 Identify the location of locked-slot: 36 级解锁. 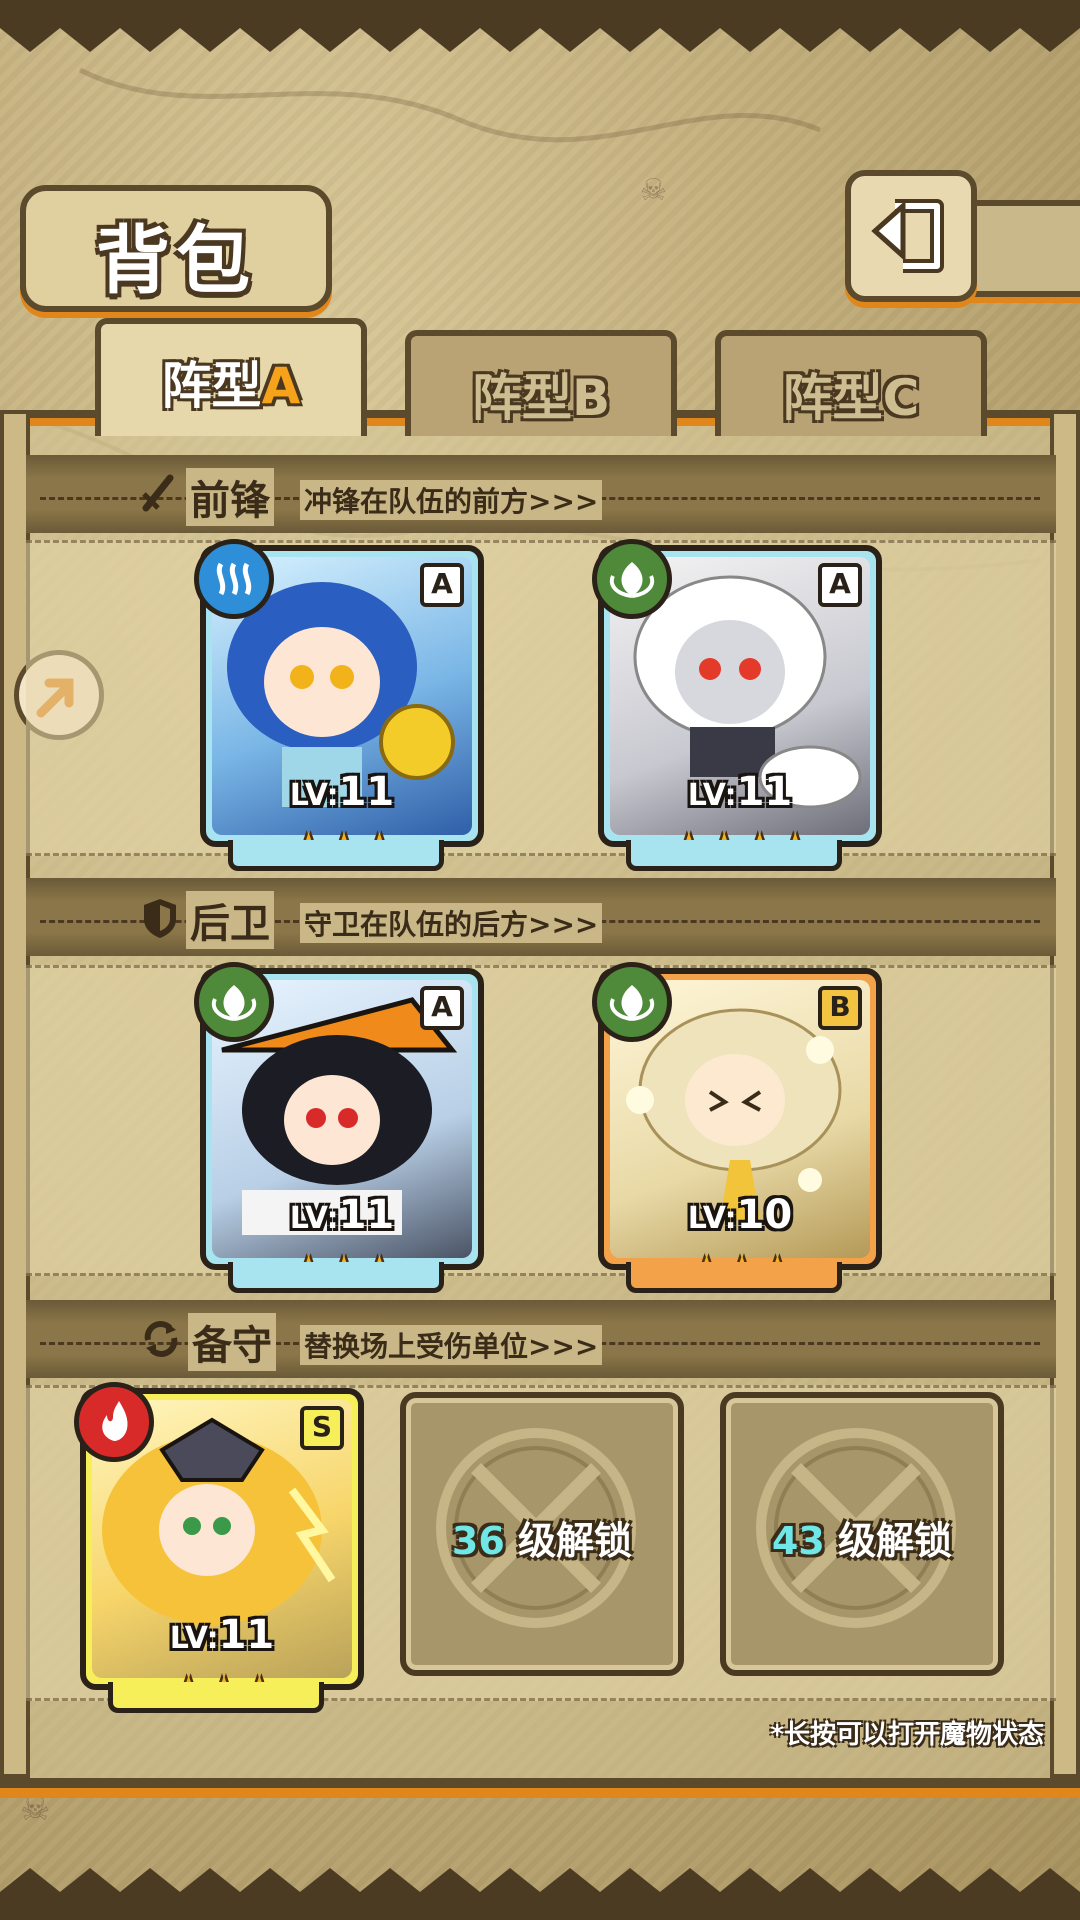
(542, 1534).